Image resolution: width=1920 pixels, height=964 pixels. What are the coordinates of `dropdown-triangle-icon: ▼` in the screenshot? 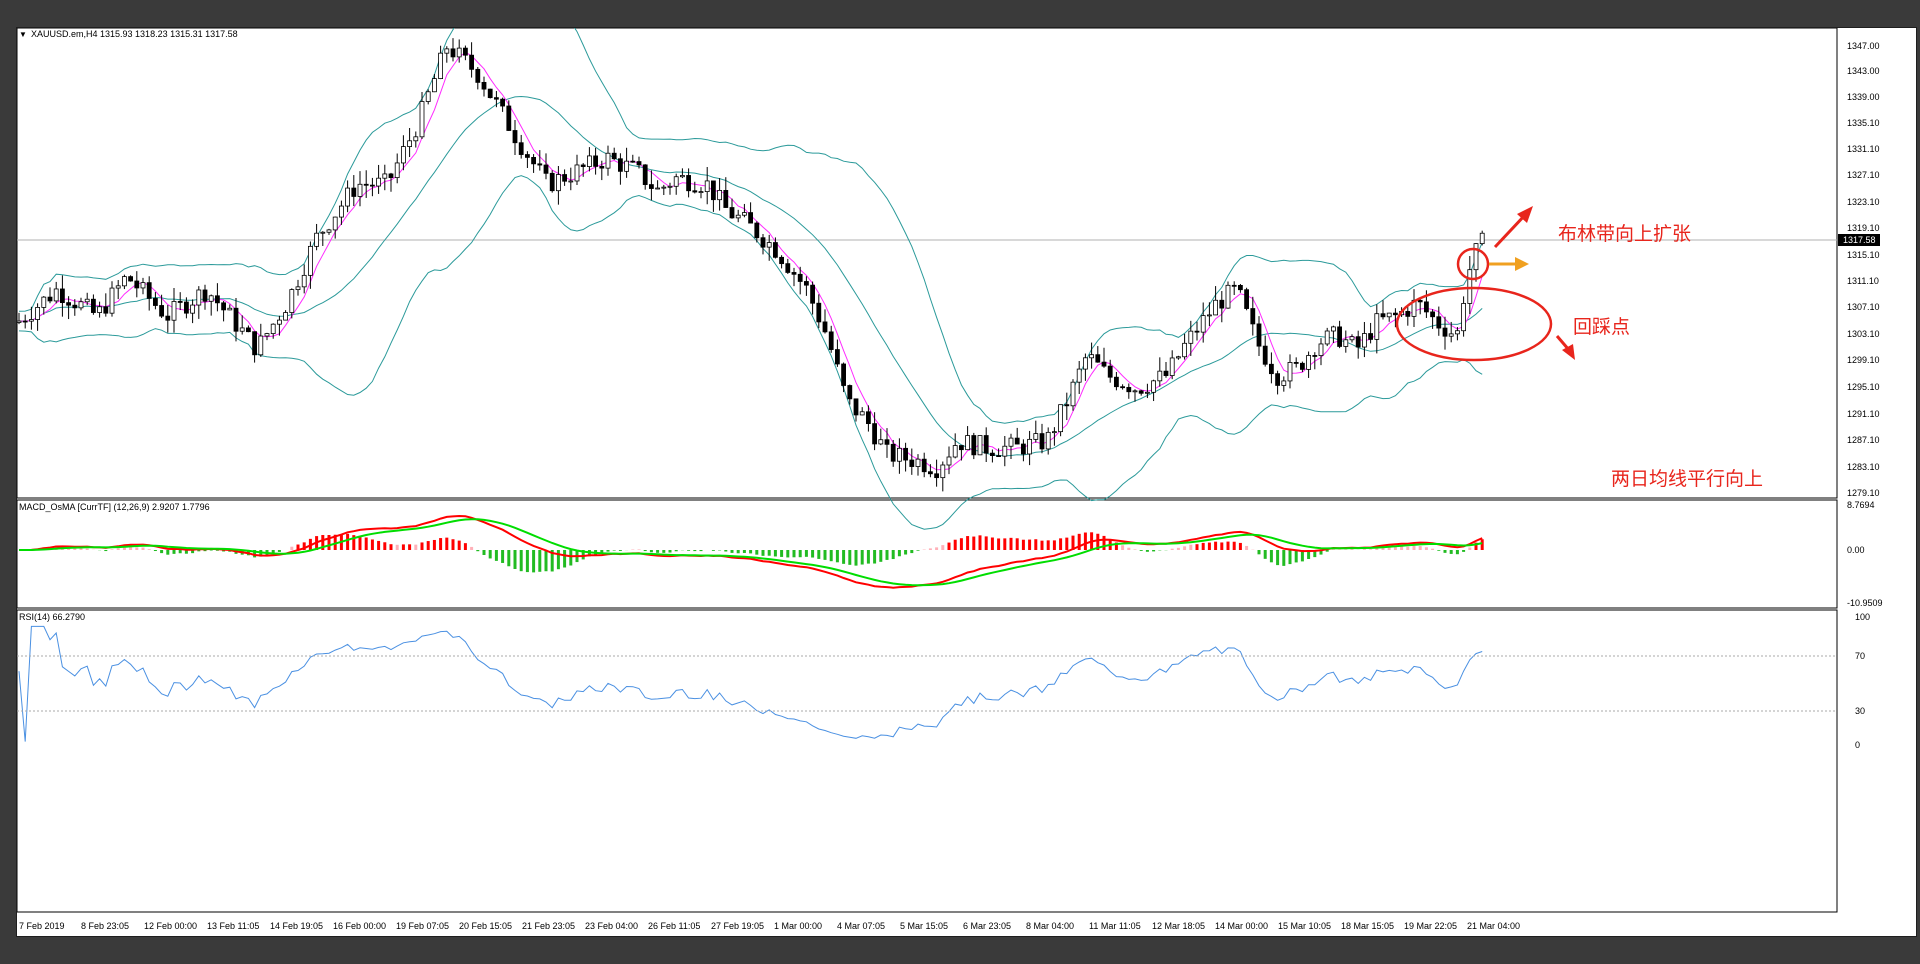 It's located at (23, 34).